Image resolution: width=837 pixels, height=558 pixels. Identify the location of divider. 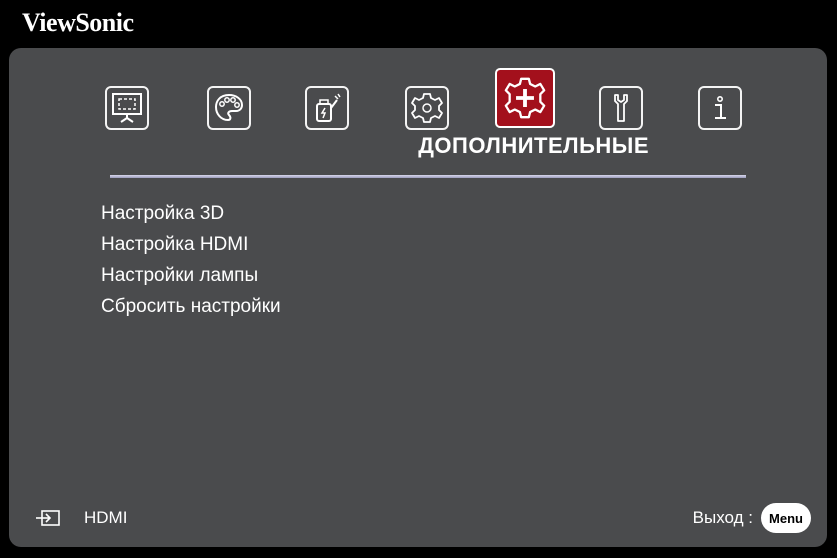
(428, 176).